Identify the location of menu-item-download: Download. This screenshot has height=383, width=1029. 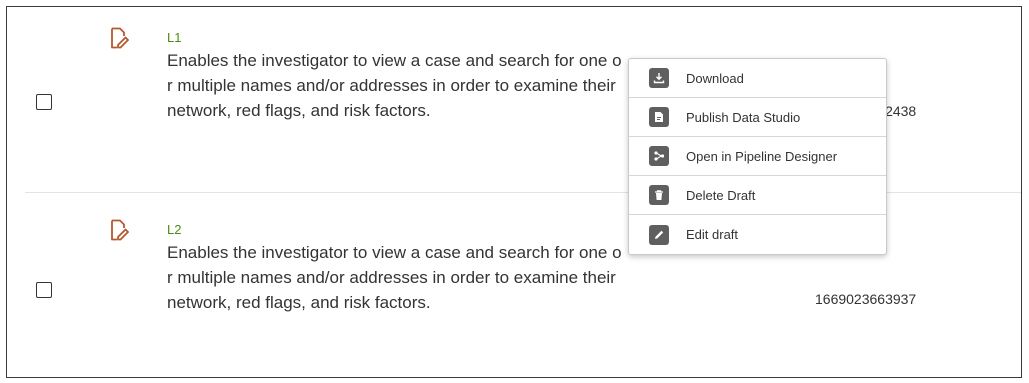
(757, 78).